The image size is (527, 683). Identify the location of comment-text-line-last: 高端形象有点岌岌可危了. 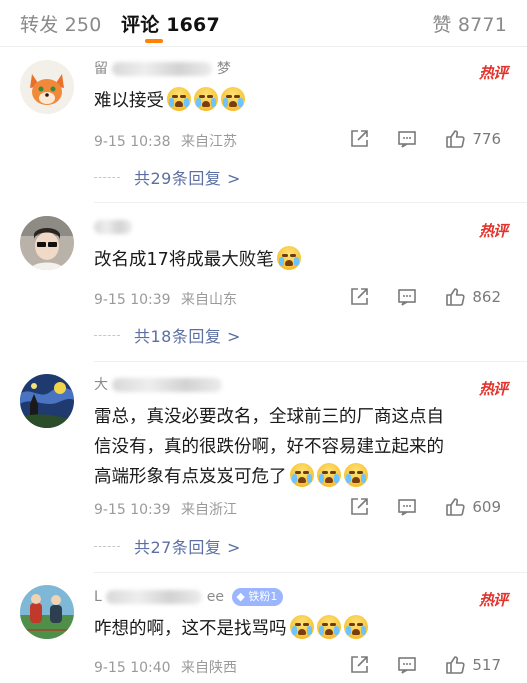
(300, 477).